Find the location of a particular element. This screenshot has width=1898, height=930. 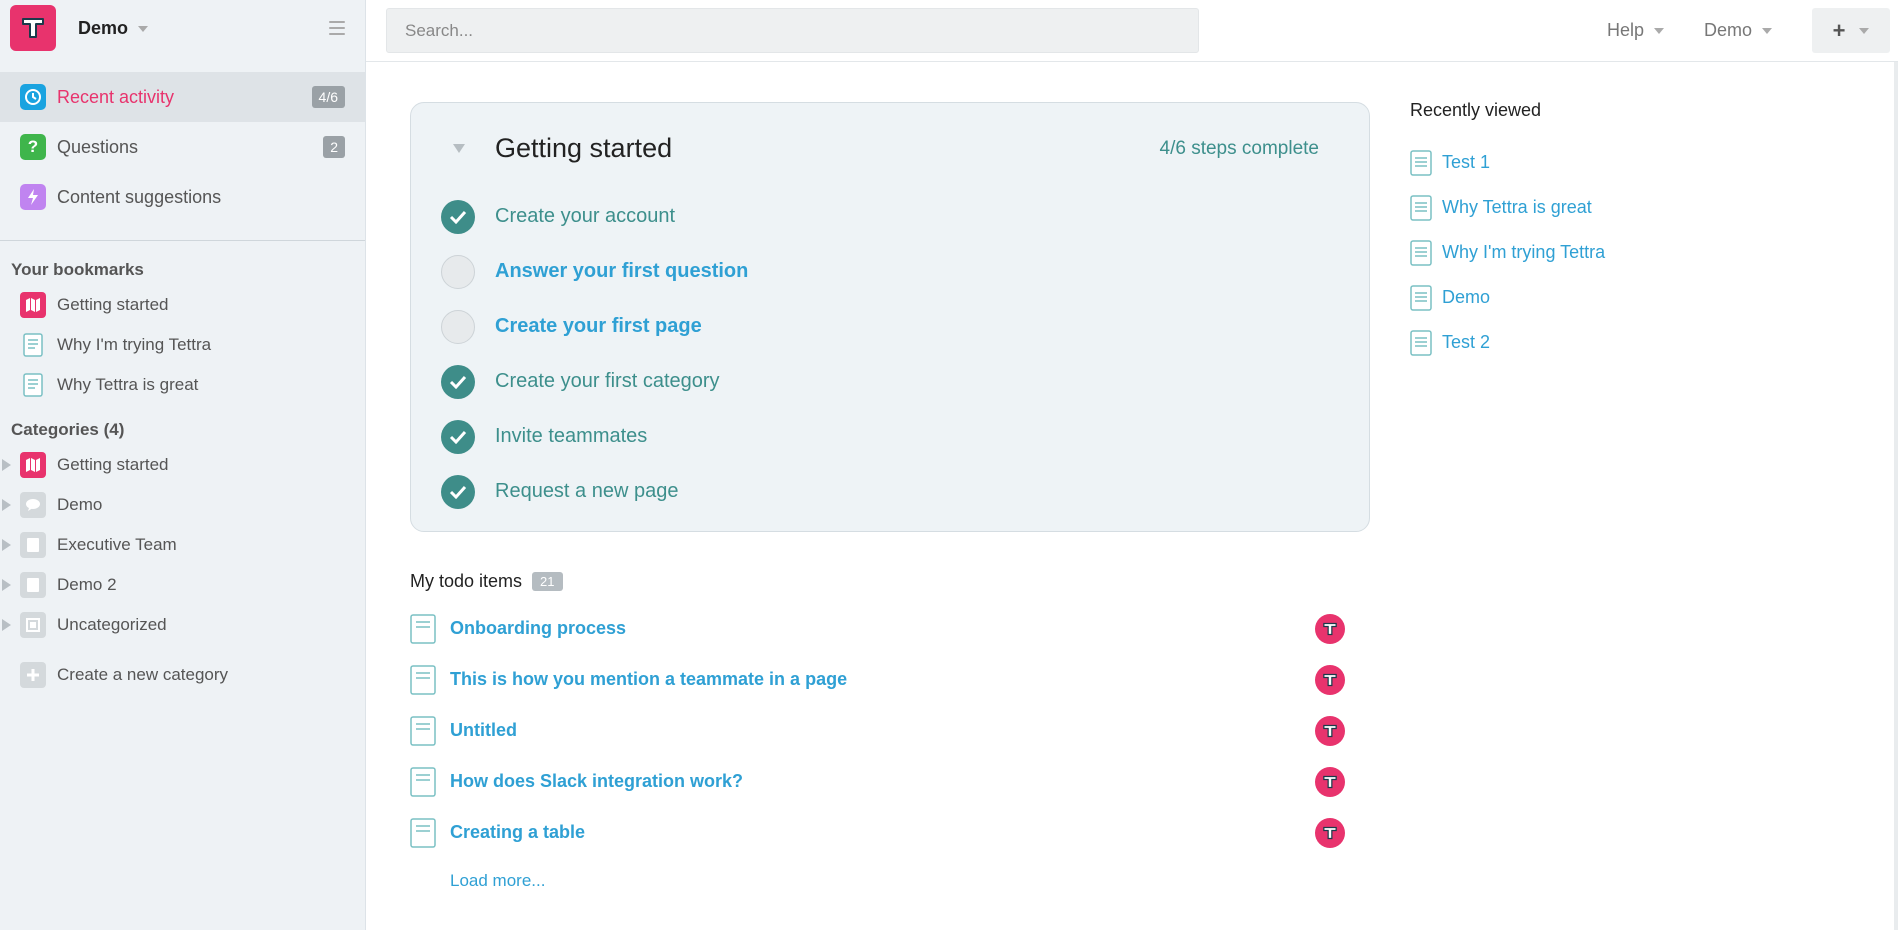

create-category-button: Create a new category is located at coordinates (182, 675).